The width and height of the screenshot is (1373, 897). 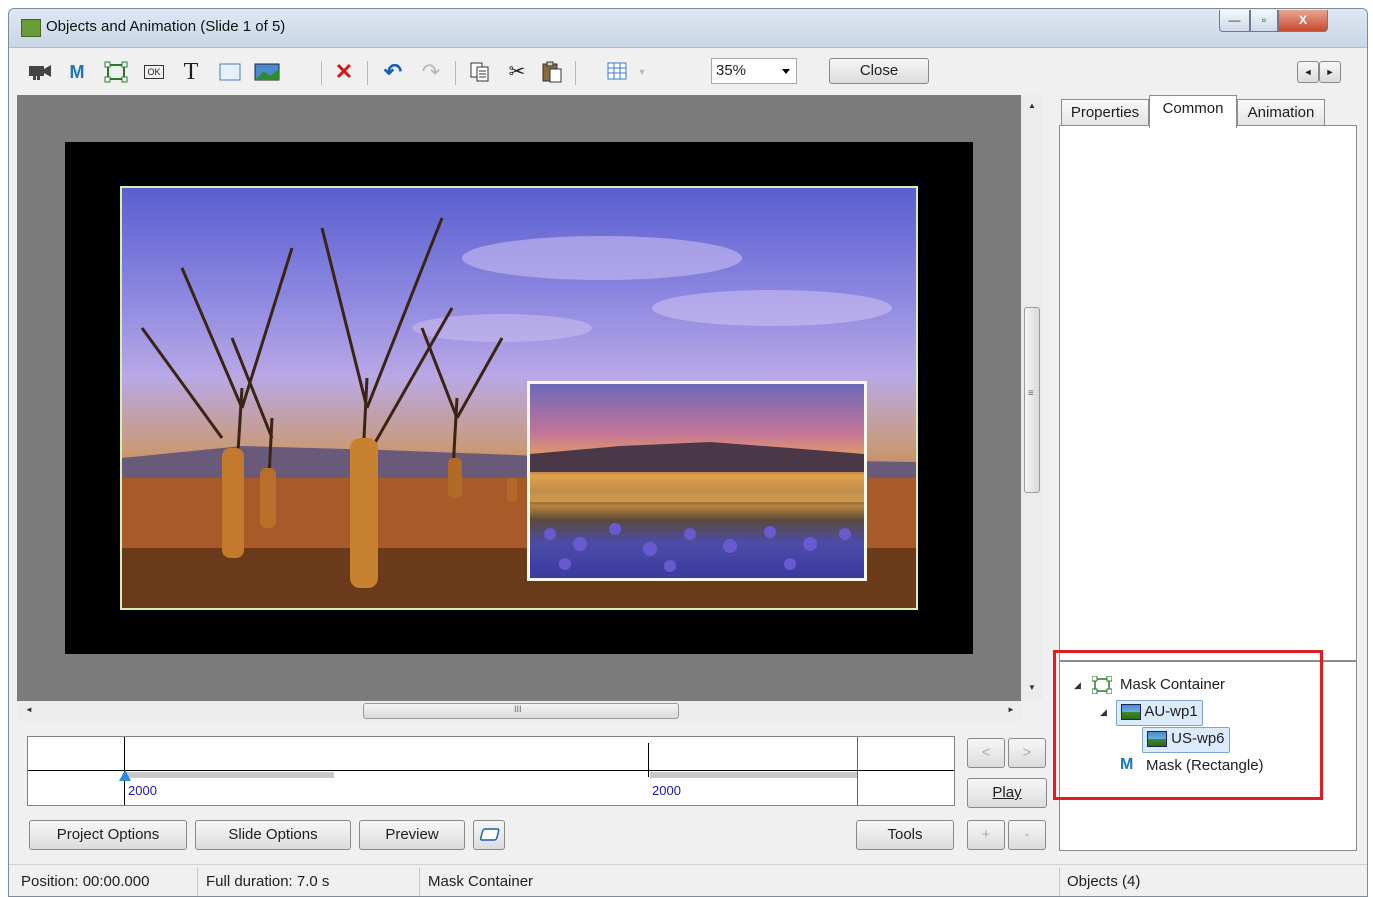 I want to click on play-button: Play, so click(x=1007, y=793).